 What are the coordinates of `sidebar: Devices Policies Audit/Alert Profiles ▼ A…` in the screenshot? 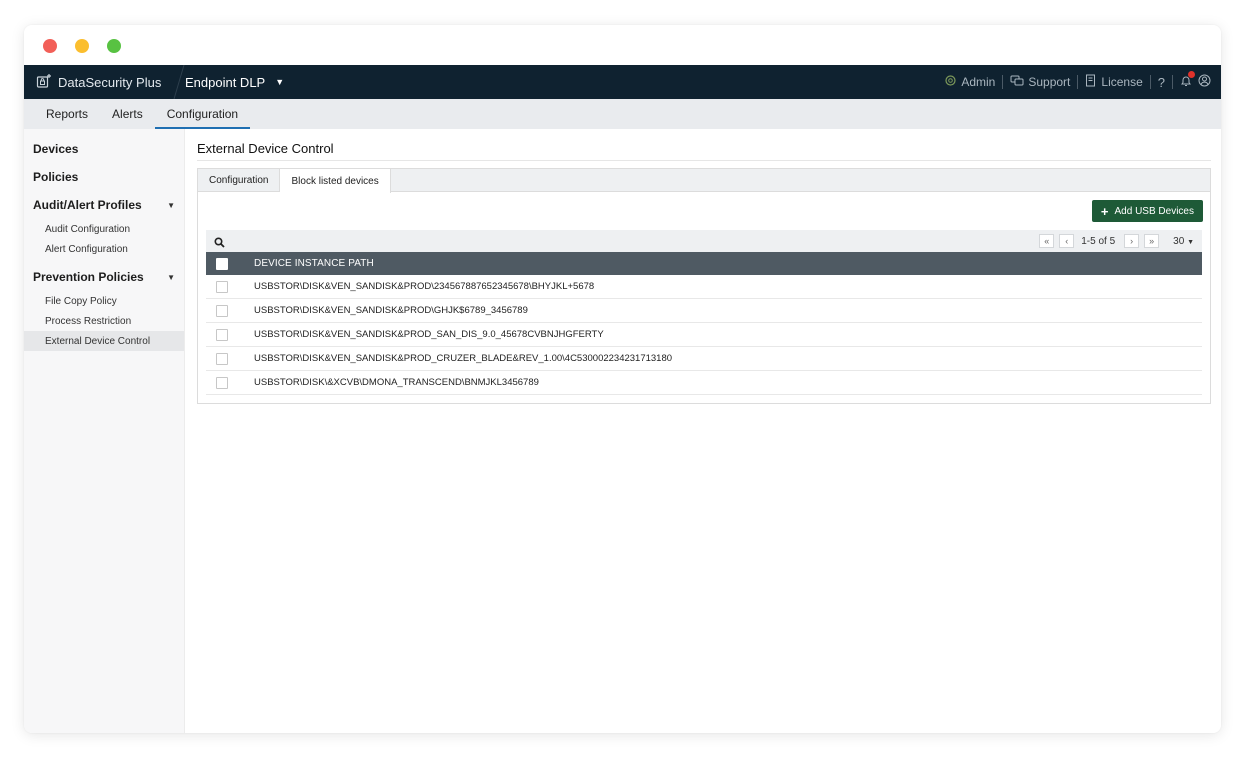 It's located at (104, 431).